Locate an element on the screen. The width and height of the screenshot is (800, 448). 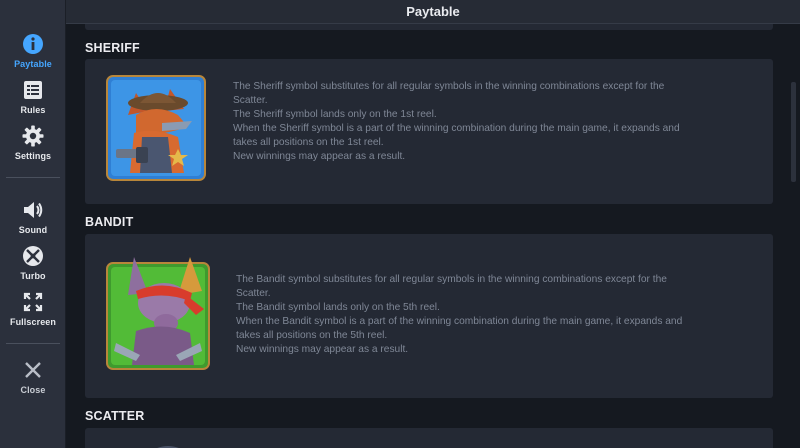
header-bar: Paytable is located at coordinates (433, 12).